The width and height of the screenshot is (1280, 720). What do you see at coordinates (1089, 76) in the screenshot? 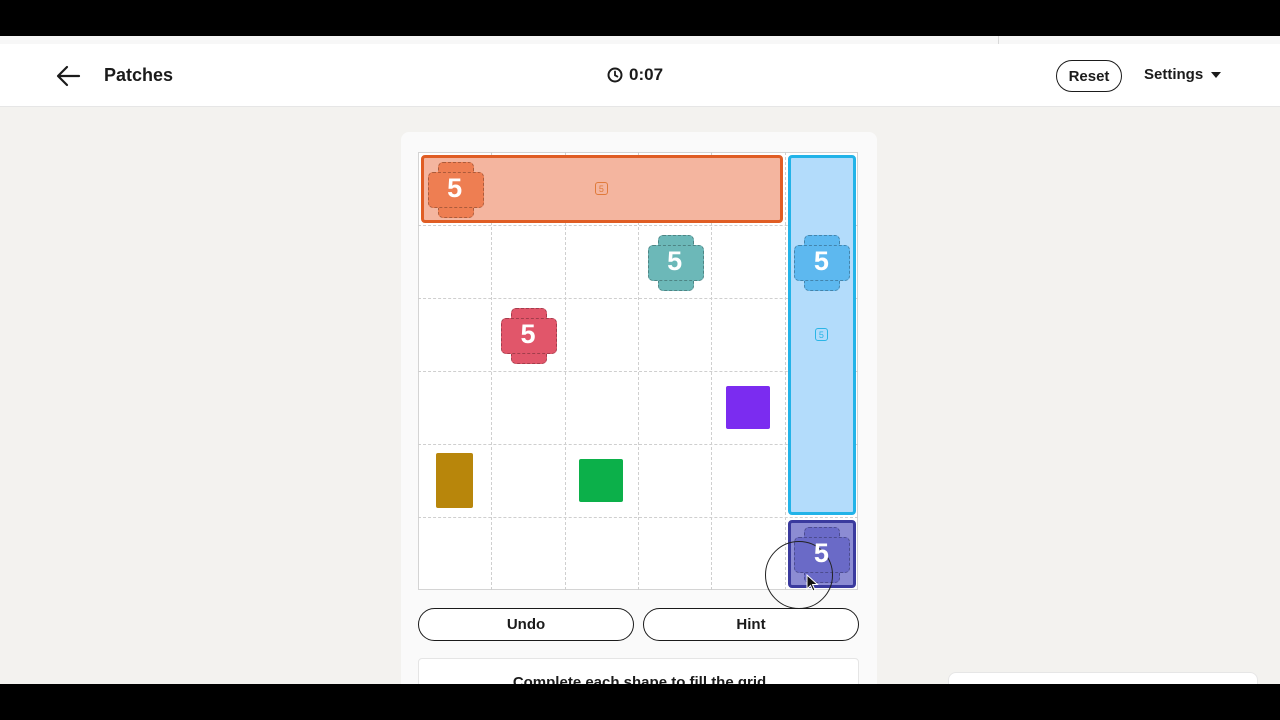
I see `reset-button: Reset` at bounding box center [1089, 76].